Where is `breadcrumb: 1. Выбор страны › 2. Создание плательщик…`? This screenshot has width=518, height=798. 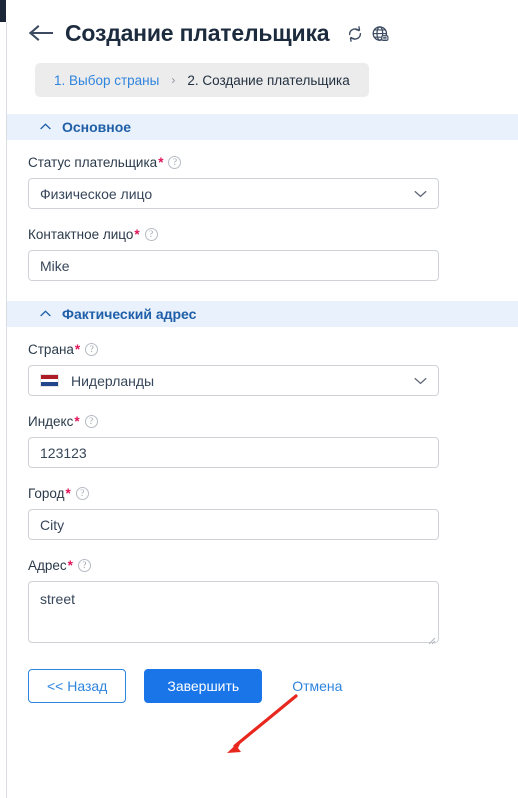 breadcrumb: 1. Выбор страны › 2. Создание плательщик… is located at coordinates (202, 80).